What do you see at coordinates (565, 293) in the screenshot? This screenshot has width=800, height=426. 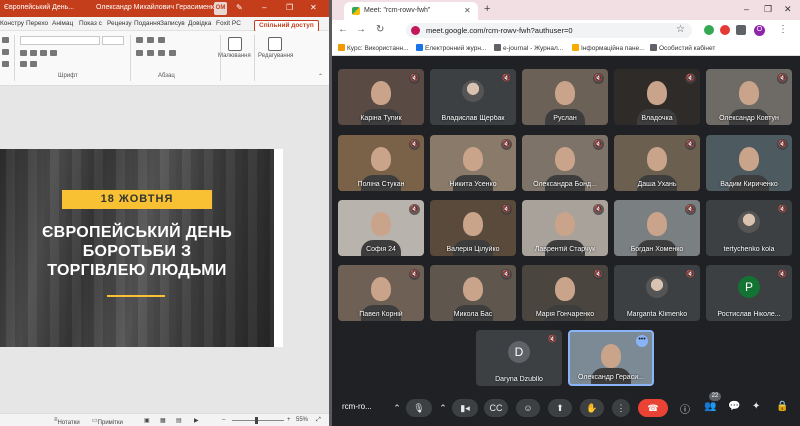 I see `participant-tile: 🔇 Марія Гончаренко` at bounding box center [565, 293].